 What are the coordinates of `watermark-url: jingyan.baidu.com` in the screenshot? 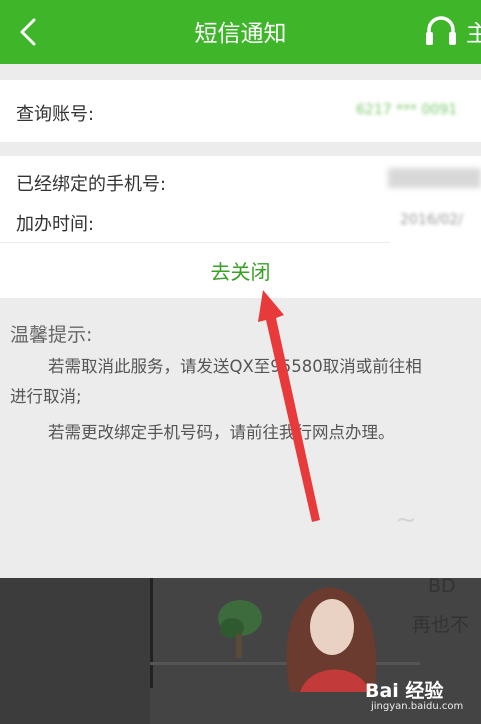 It's located at (417, 706).